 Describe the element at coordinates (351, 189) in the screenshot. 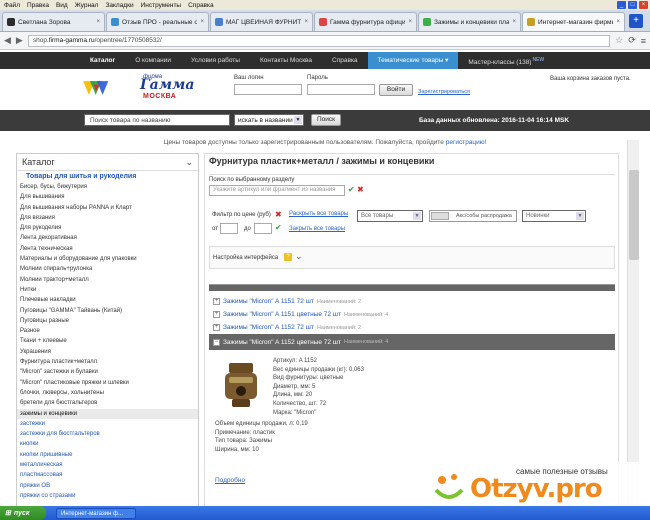

I see `check-icon: ✔` at that location.